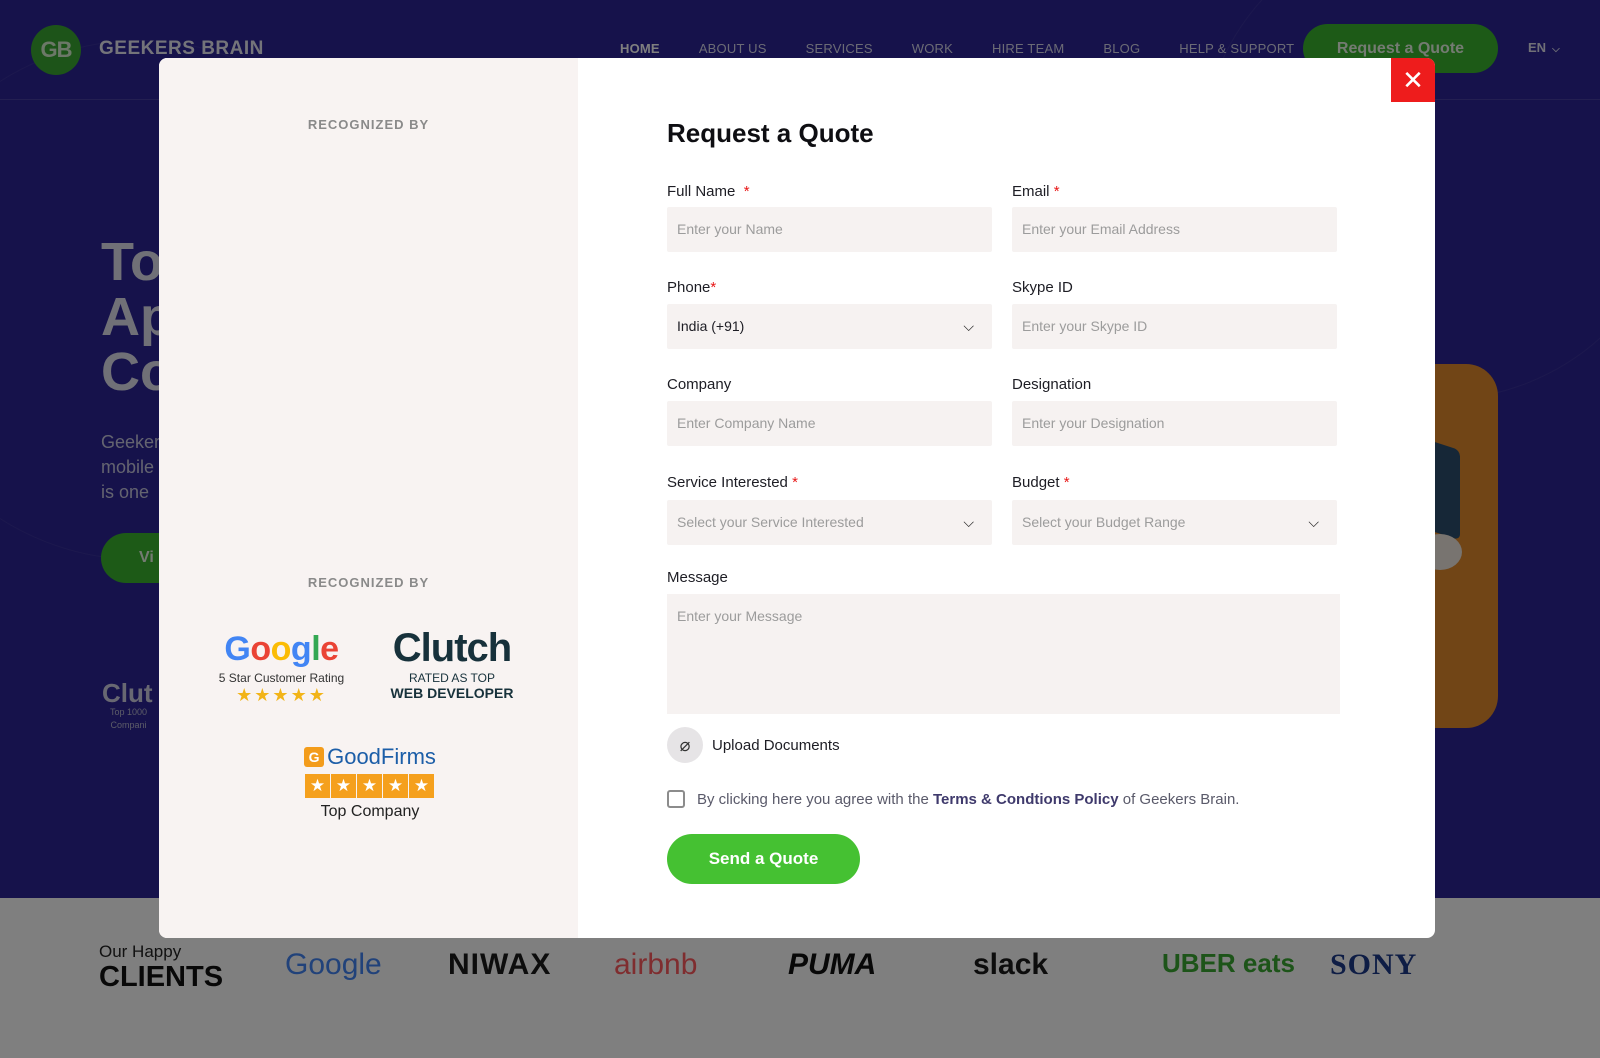  Describe the element at coordinates (829, 423) in the screenshot. I see `company-input: Enter Company Name` at that location.